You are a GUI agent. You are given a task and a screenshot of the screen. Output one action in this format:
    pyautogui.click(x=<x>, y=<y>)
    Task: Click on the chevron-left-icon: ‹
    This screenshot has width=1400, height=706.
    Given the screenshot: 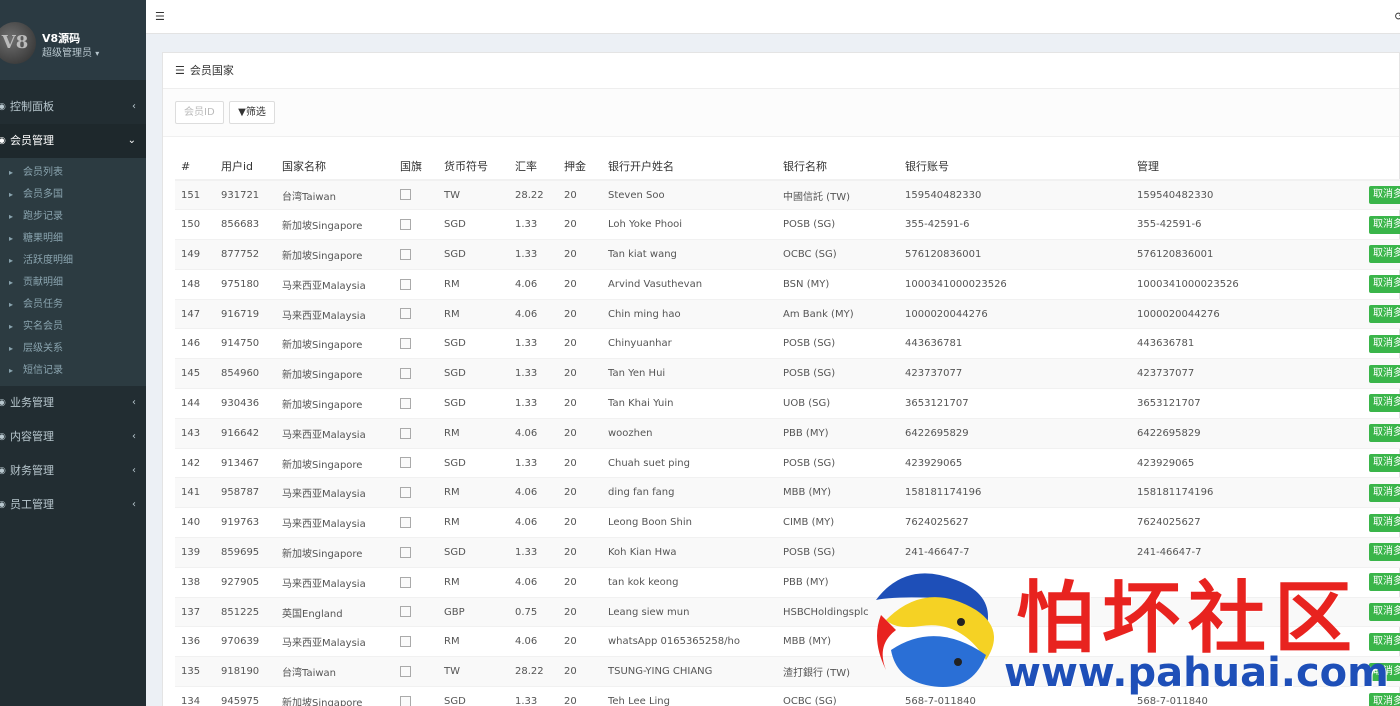 What is the action you would take?
    pyautogui.click(x=134, y=470)
    